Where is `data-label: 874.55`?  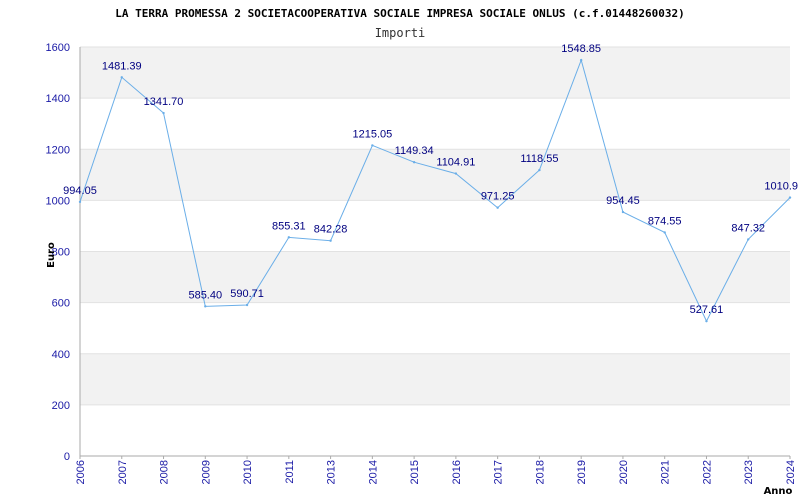 data-label: 874.55 is located at coordinates (665, 221).